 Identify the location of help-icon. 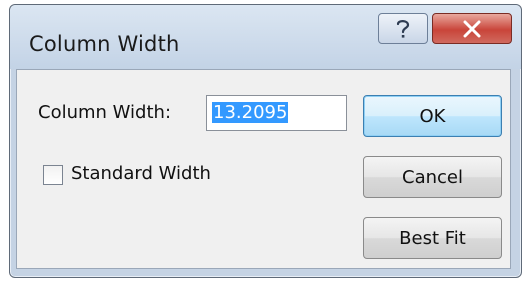
(403, 28).